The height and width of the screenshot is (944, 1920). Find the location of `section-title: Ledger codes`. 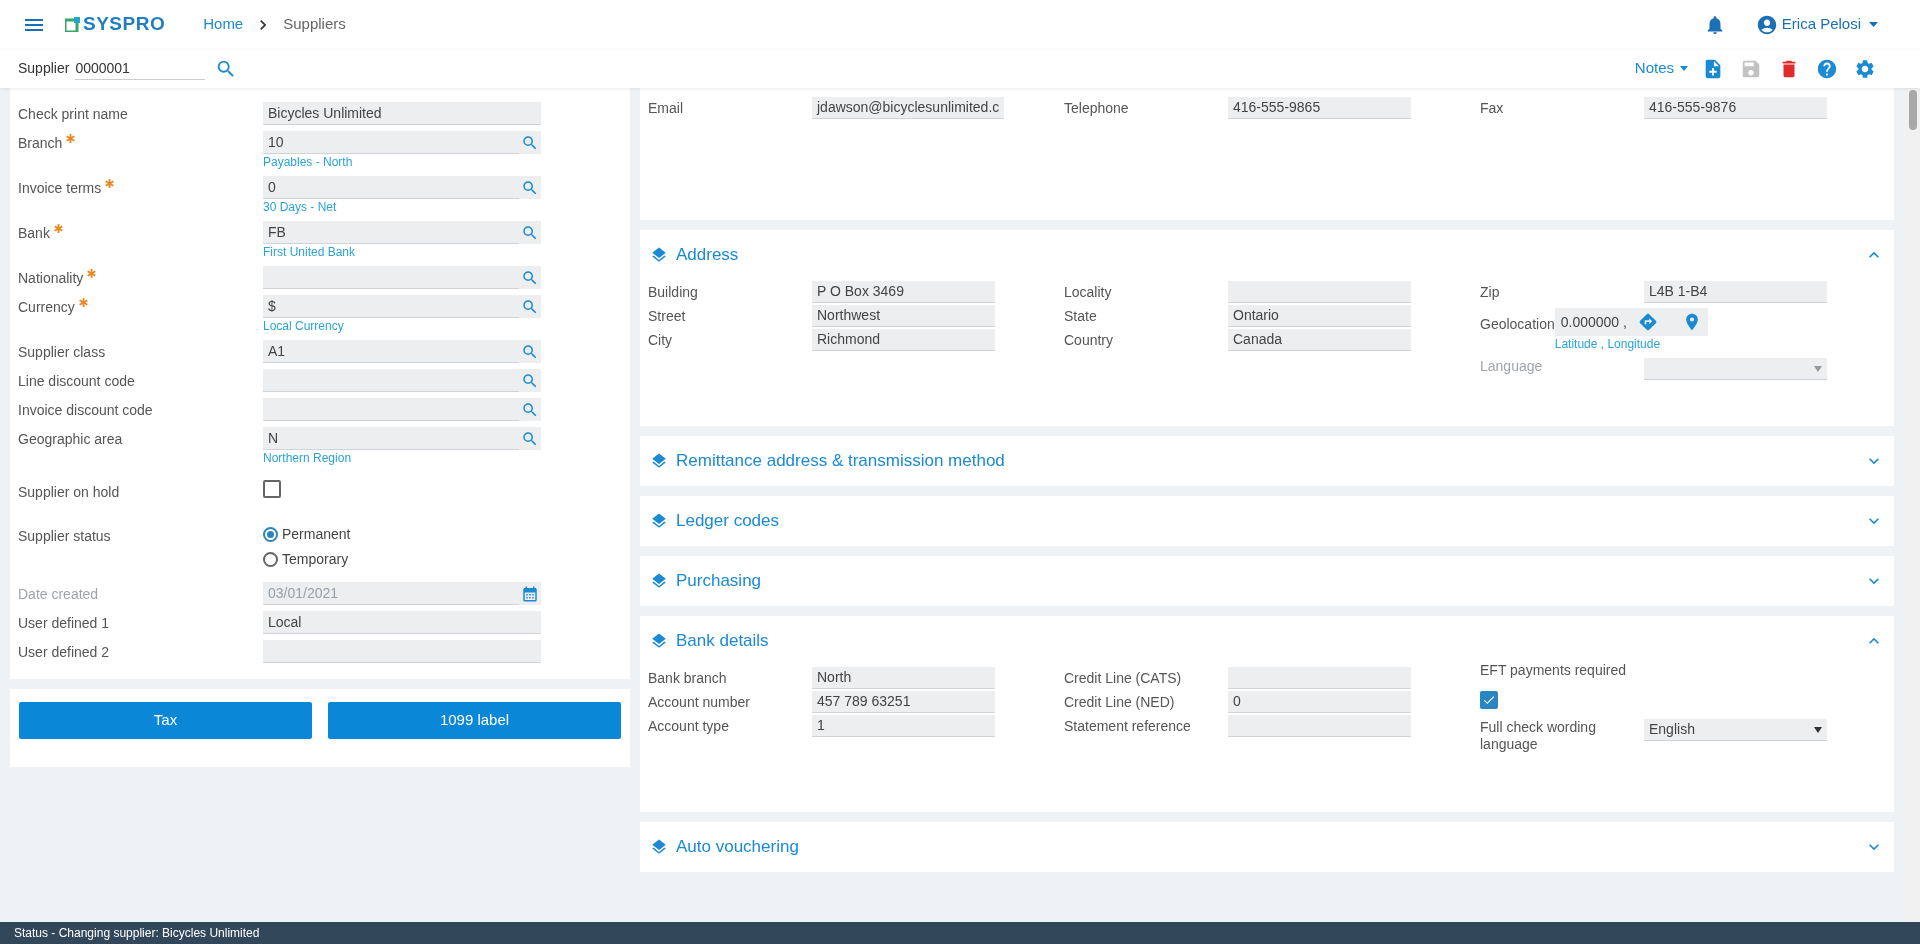

section-title: Ledger codes is located at coordinates (728, 521).